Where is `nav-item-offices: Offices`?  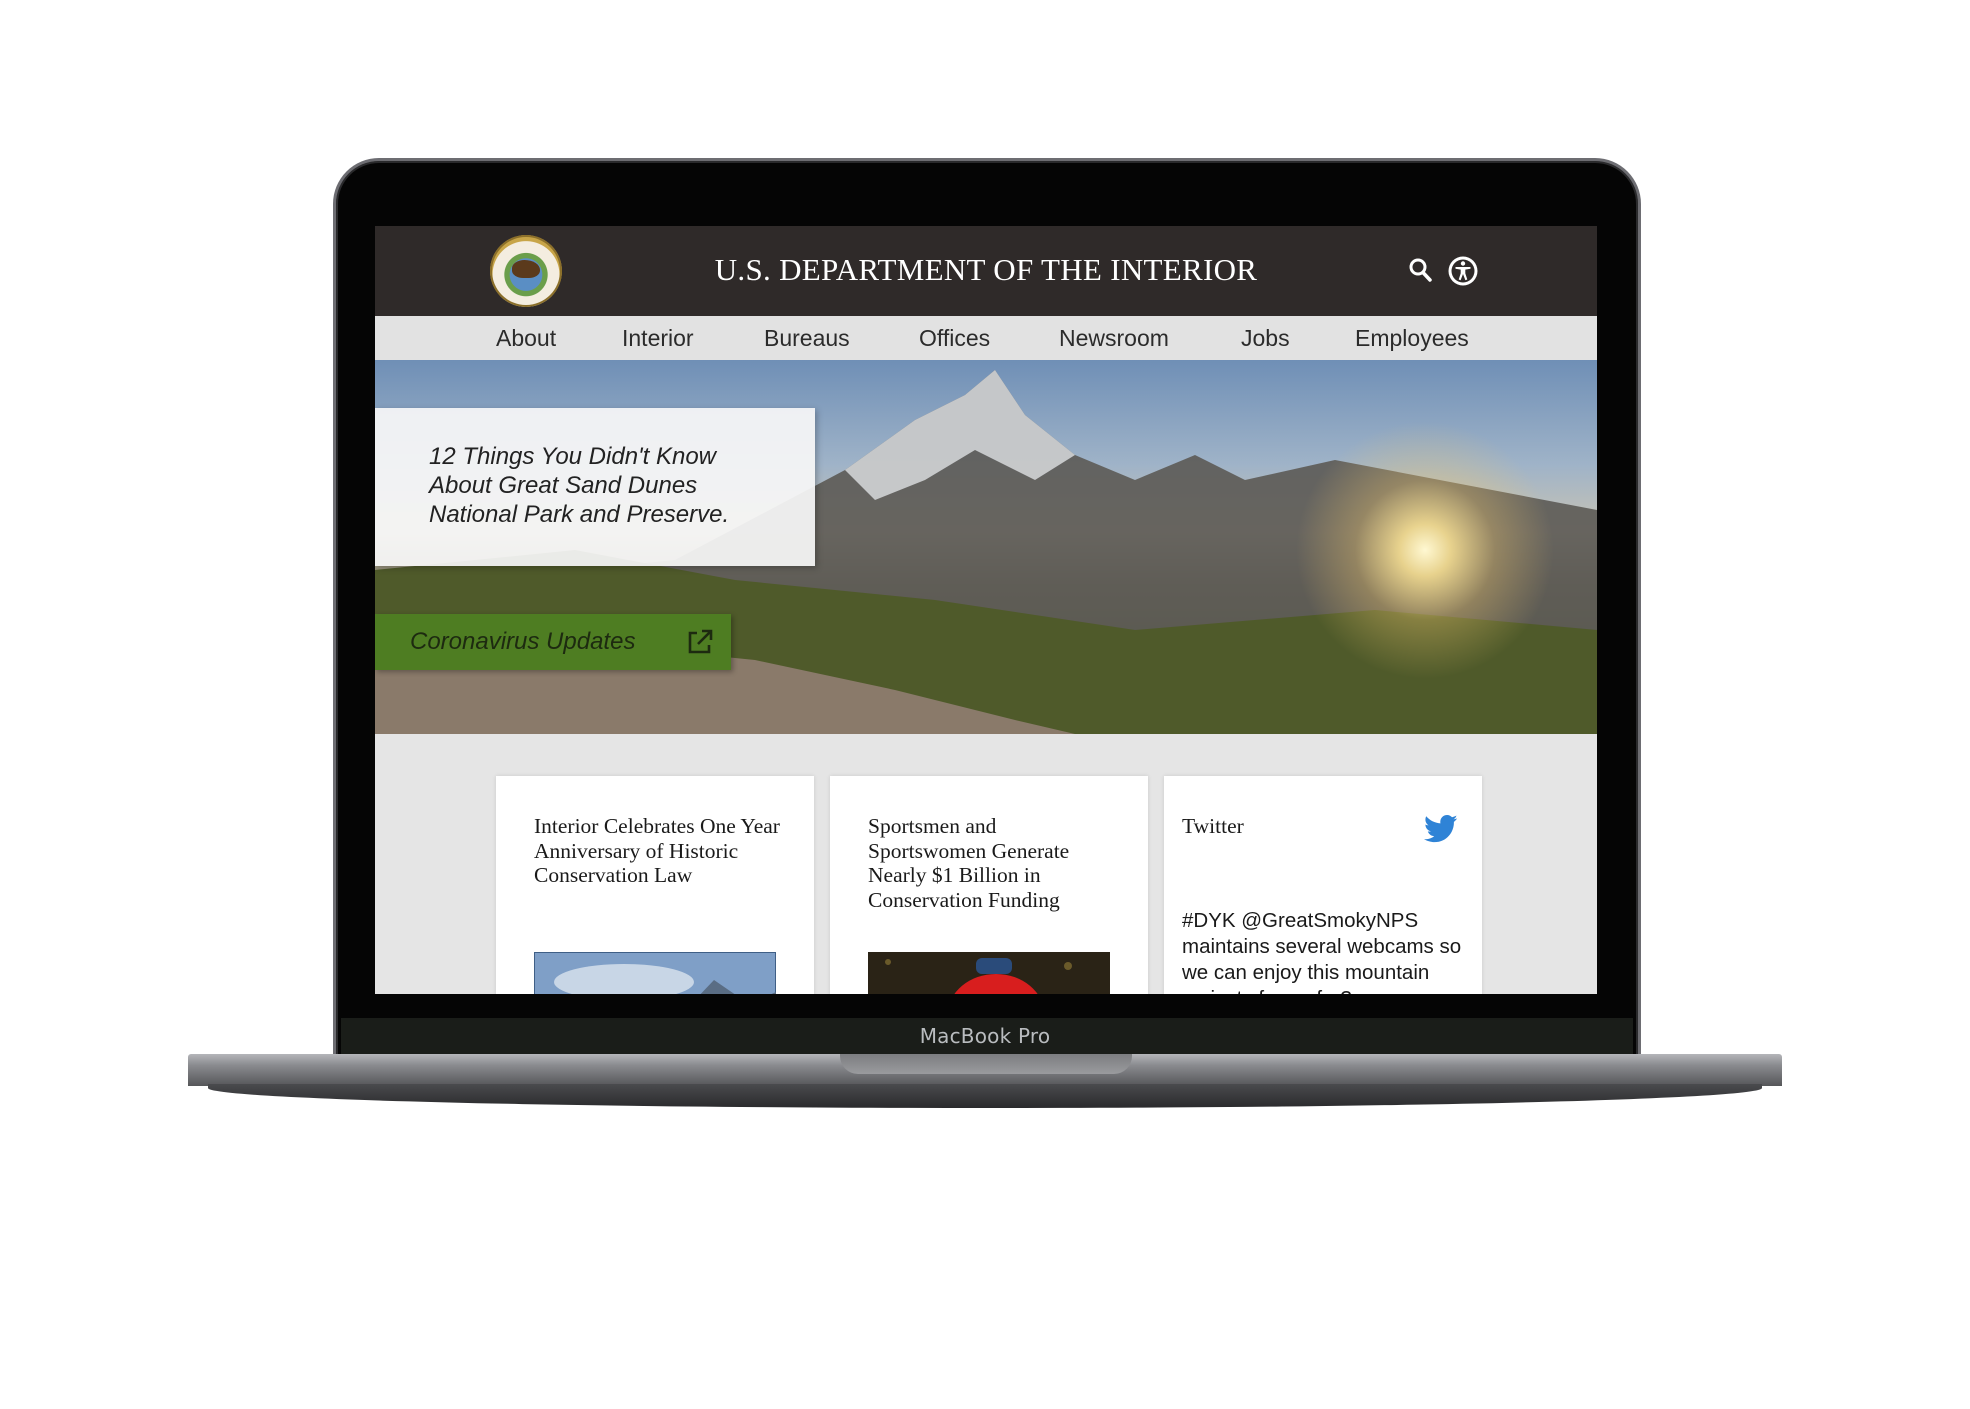 nav-item-offices: Offices is located at coordinates (954, 338).